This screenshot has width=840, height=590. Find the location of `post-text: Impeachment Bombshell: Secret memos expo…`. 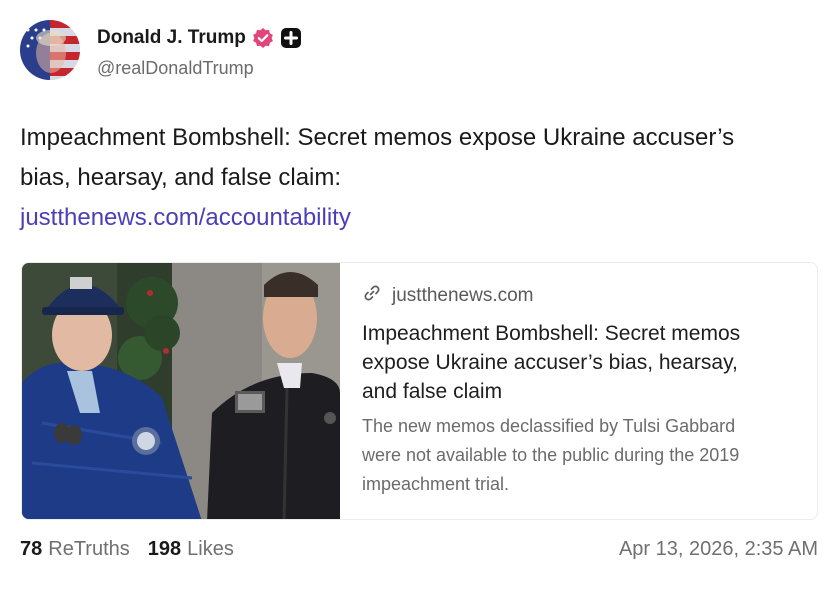

post-text: Impeachment Bombshell: Secret memos expo… is located at coordinates (377, 157).